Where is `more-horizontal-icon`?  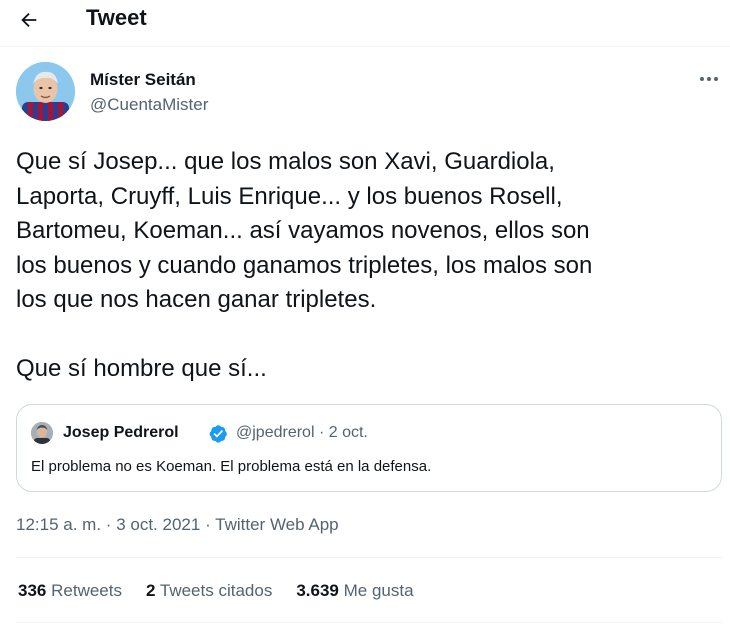
more-horizontal-icon is located at coordinates (709, 79).